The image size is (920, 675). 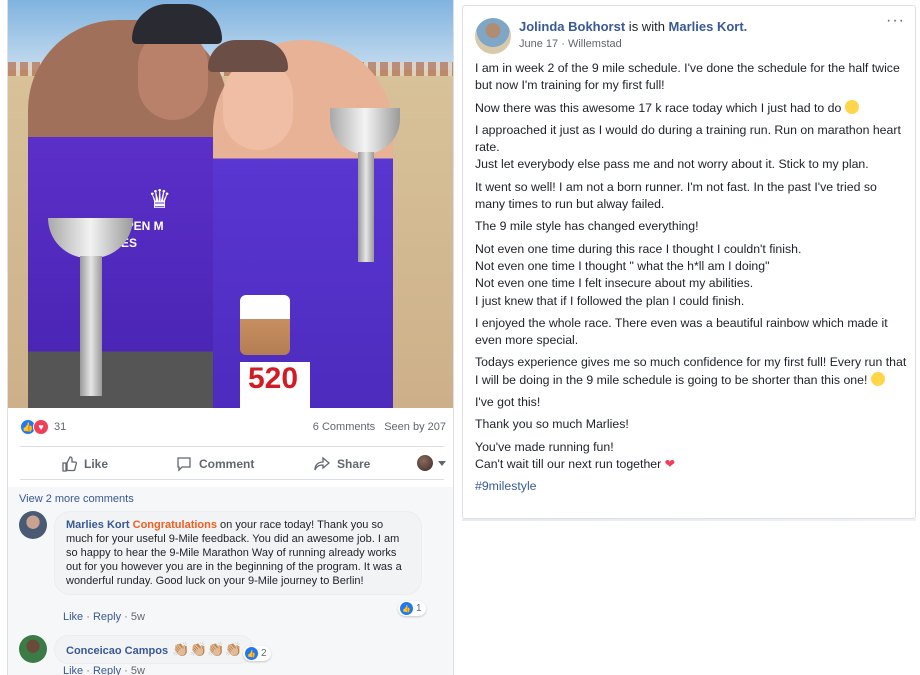 What do you see at coordinates (851, 106) in the screenshot?
I see `smile-emoji-icon` at bounding box center [851, 106].